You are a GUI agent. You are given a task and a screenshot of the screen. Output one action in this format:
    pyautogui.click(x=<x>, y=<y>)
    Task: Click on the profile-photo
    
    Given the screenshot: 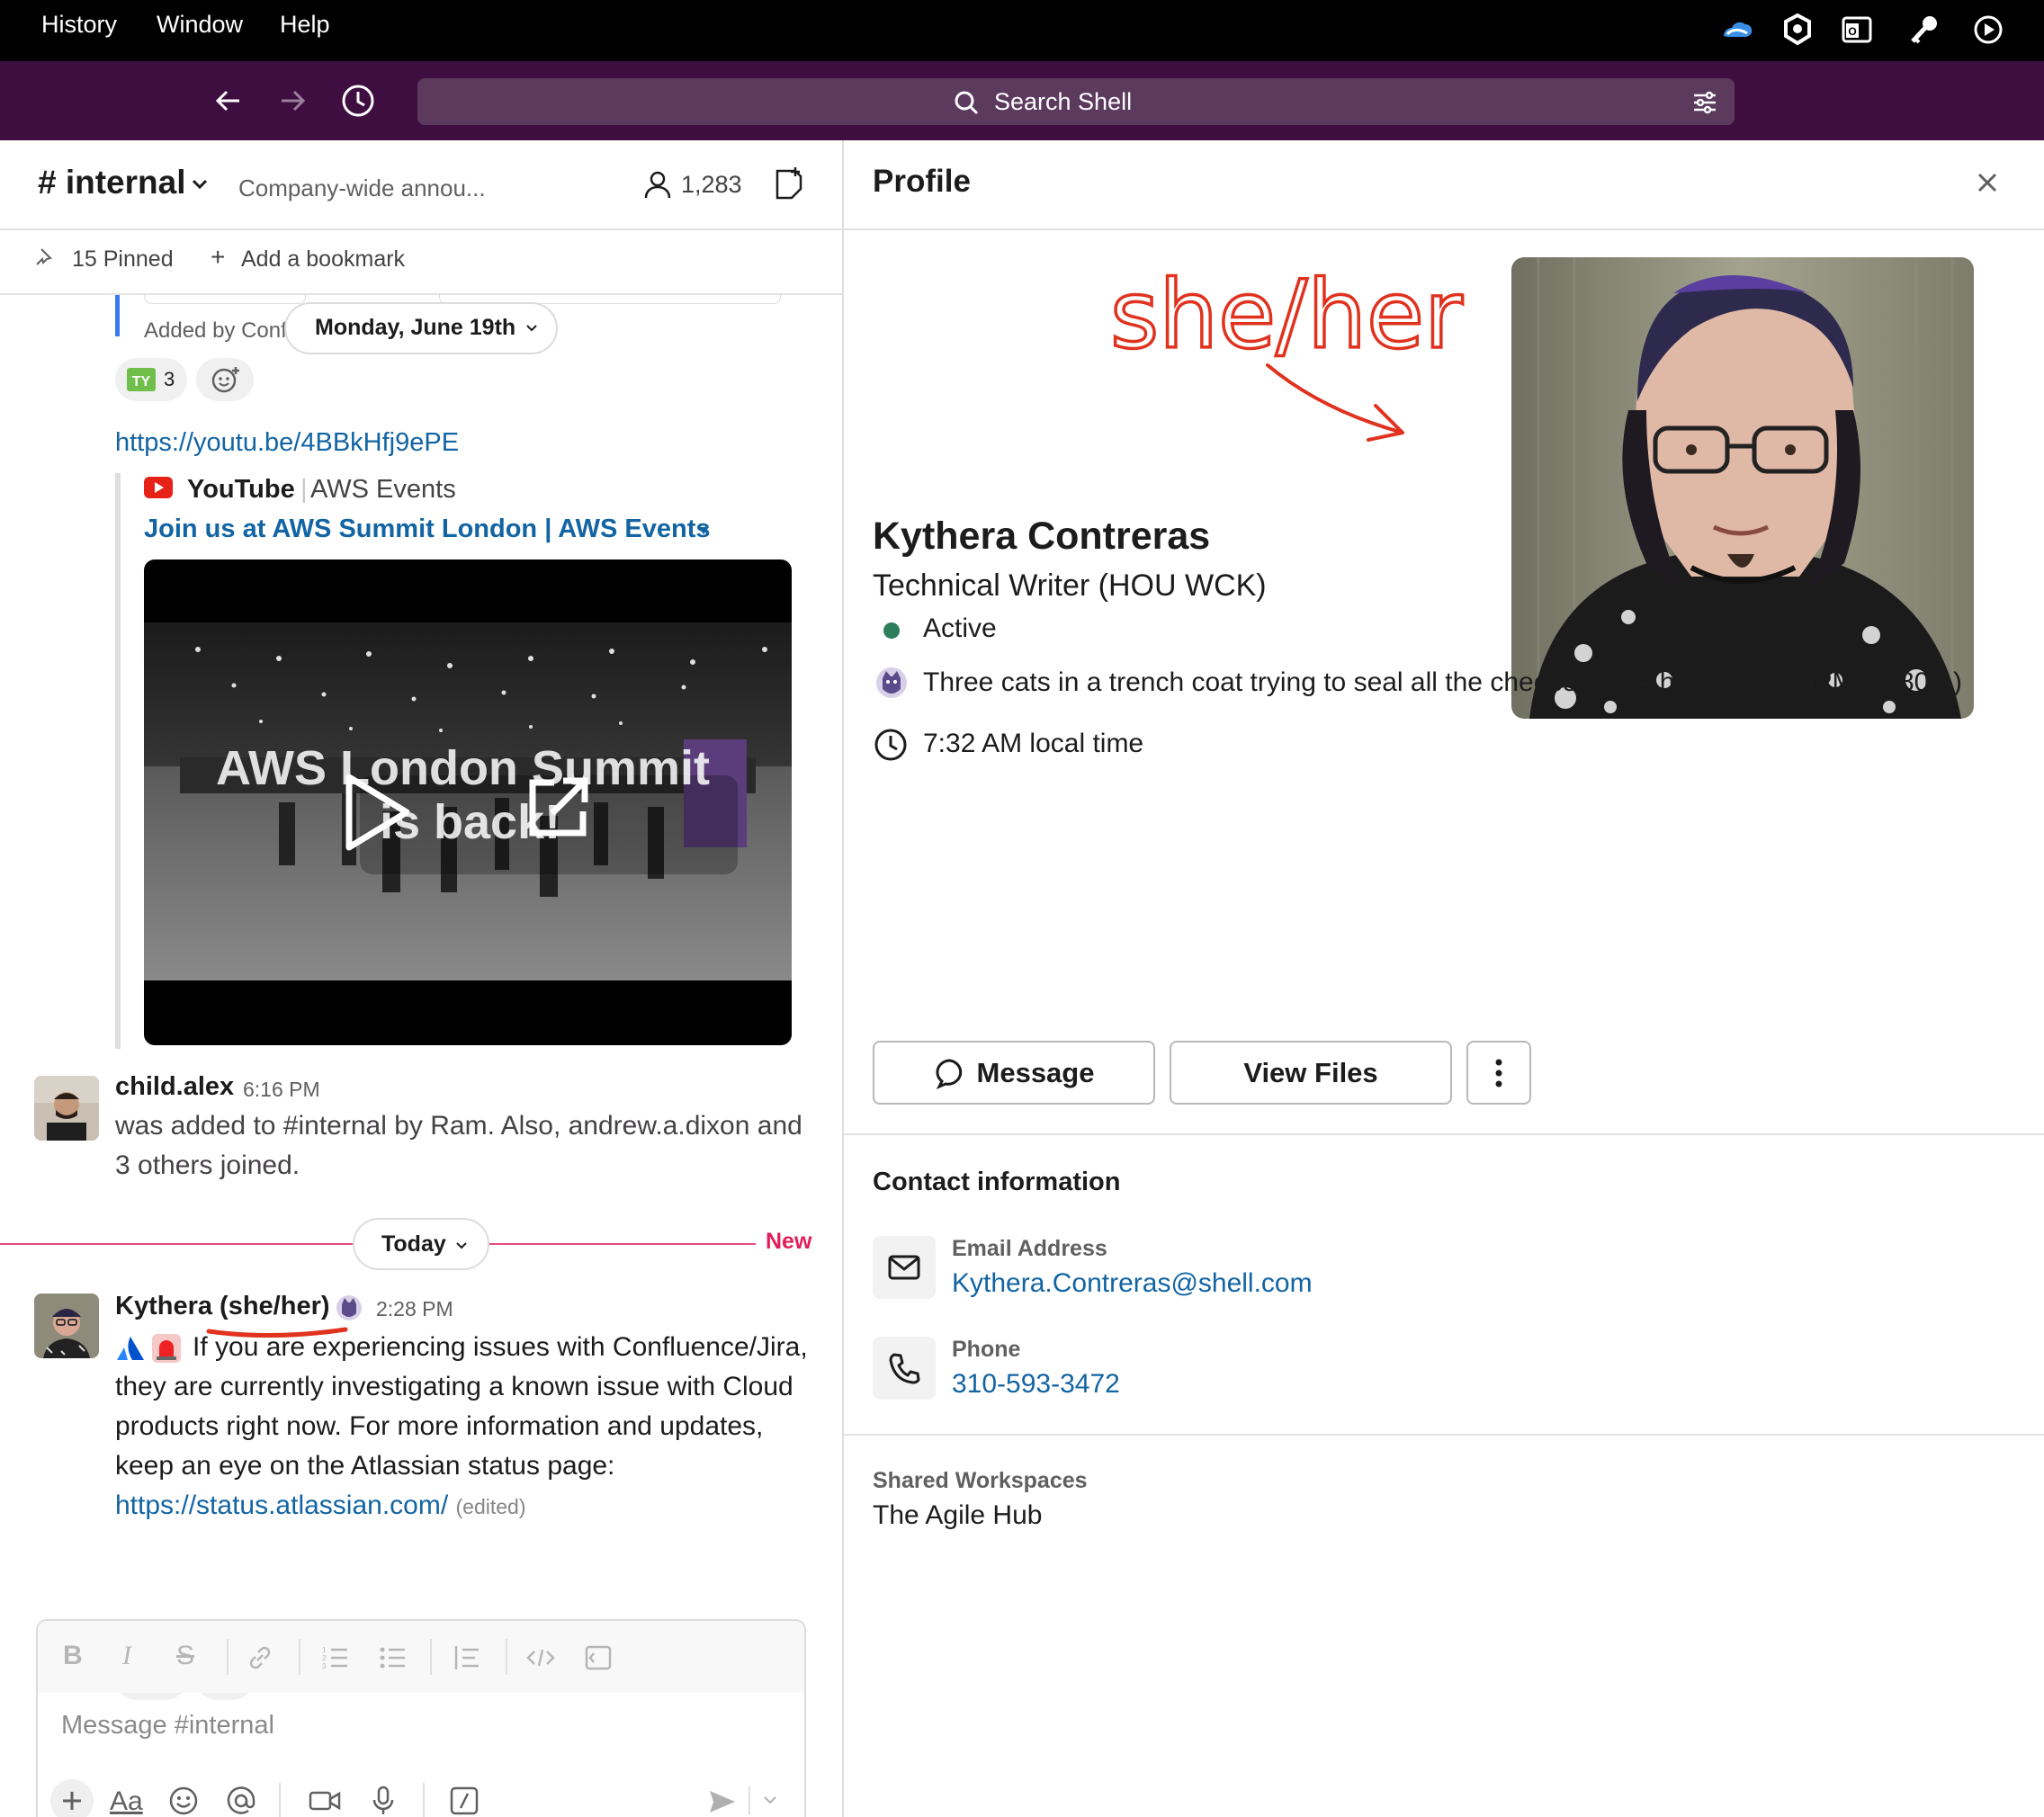 What is the action you would take?
    pyautogui.click(x=1742, y=488)
    